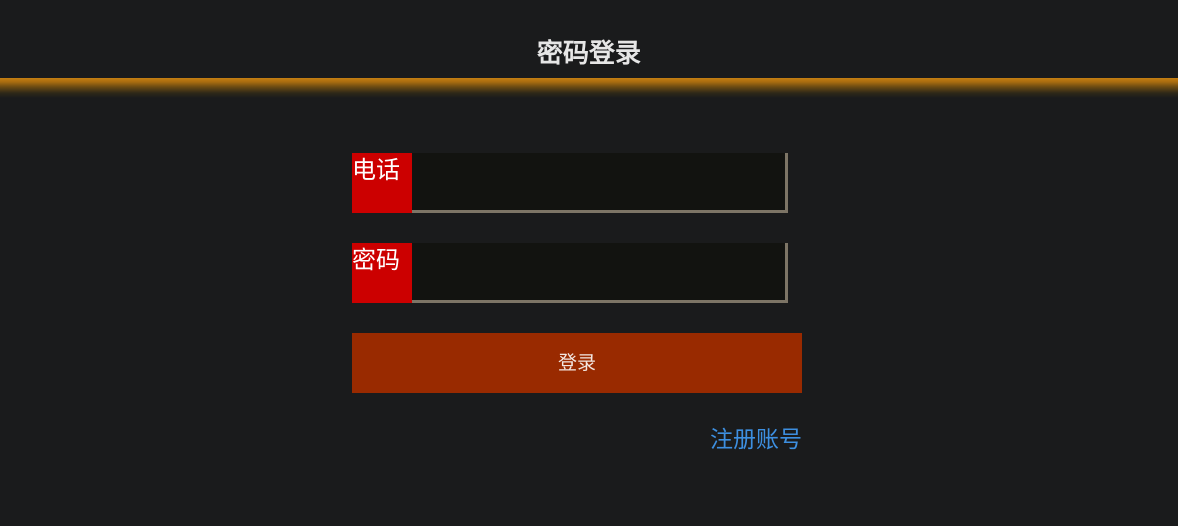 This screenshot has height=526, width=1178. I want to click on phone-field: 电话, so click(570, 183).